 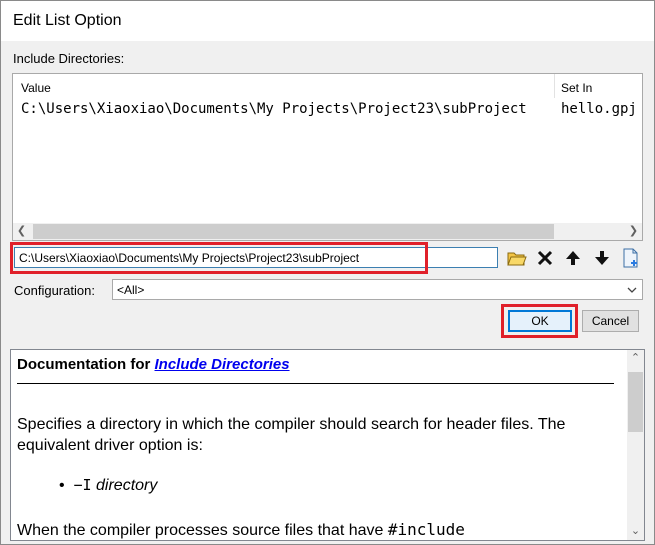 I want to click on doc-heading: Documentation for Include Directories, so click(x=153, y=364).